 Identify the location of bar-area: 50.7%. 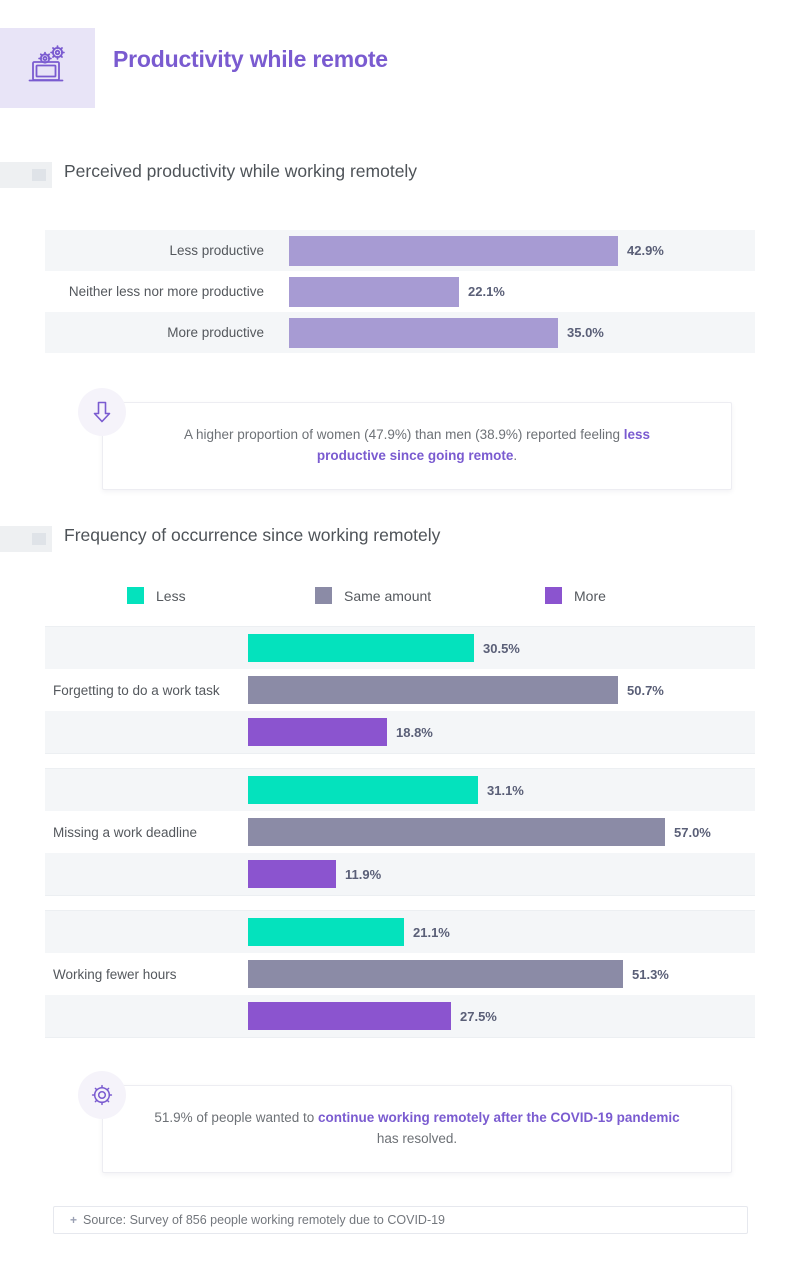
(456, 690).